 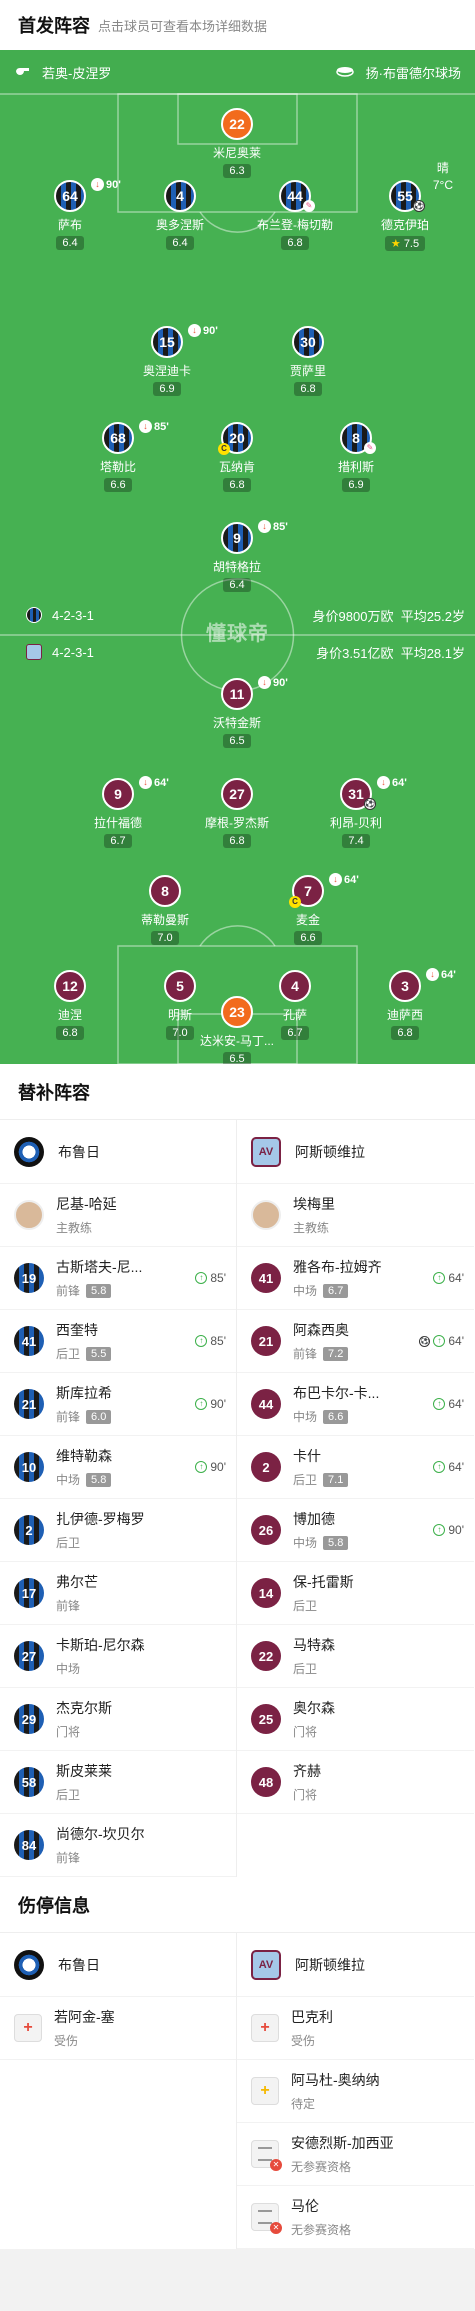 What do you see at coordinates (84, 2017) in the screenshot?
I see `player-name: 若阿金-塞` at bounding box center [84, 2017].